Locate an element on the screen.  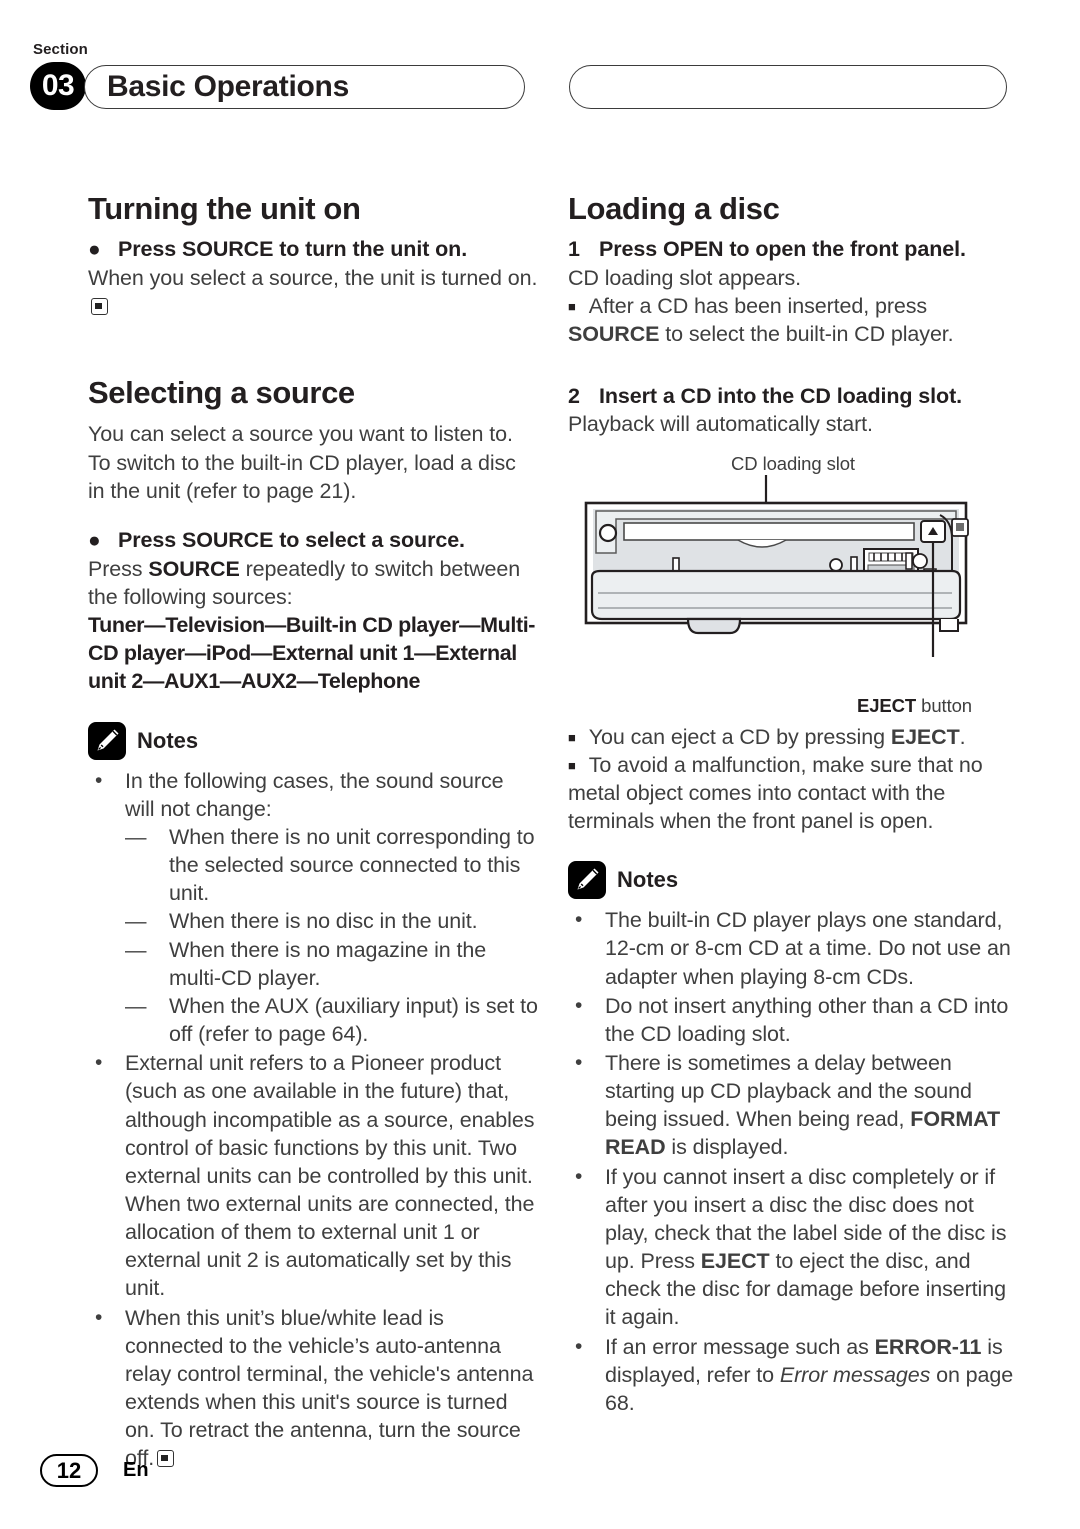
subnote-pre: After a CD has been inserted, press is located at coordinates (758, 306).